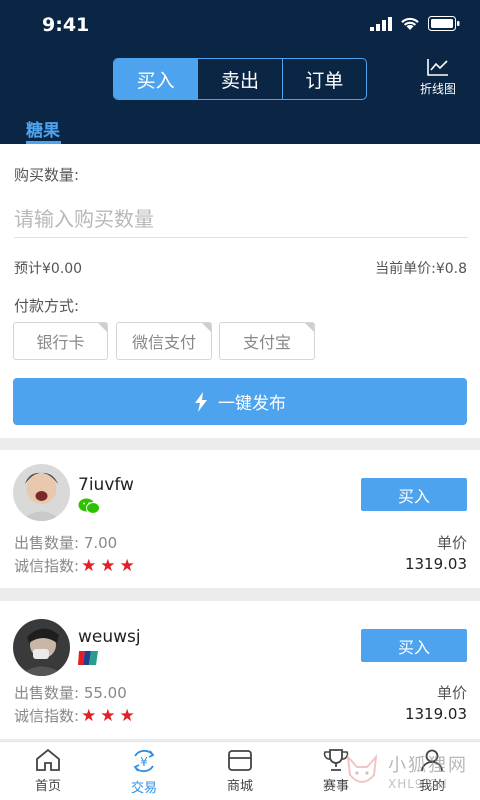  What do you see at coordinates (324, 79) in the screenshot?
I see `segment-orders: 订单` at bounding box center [324, 79].